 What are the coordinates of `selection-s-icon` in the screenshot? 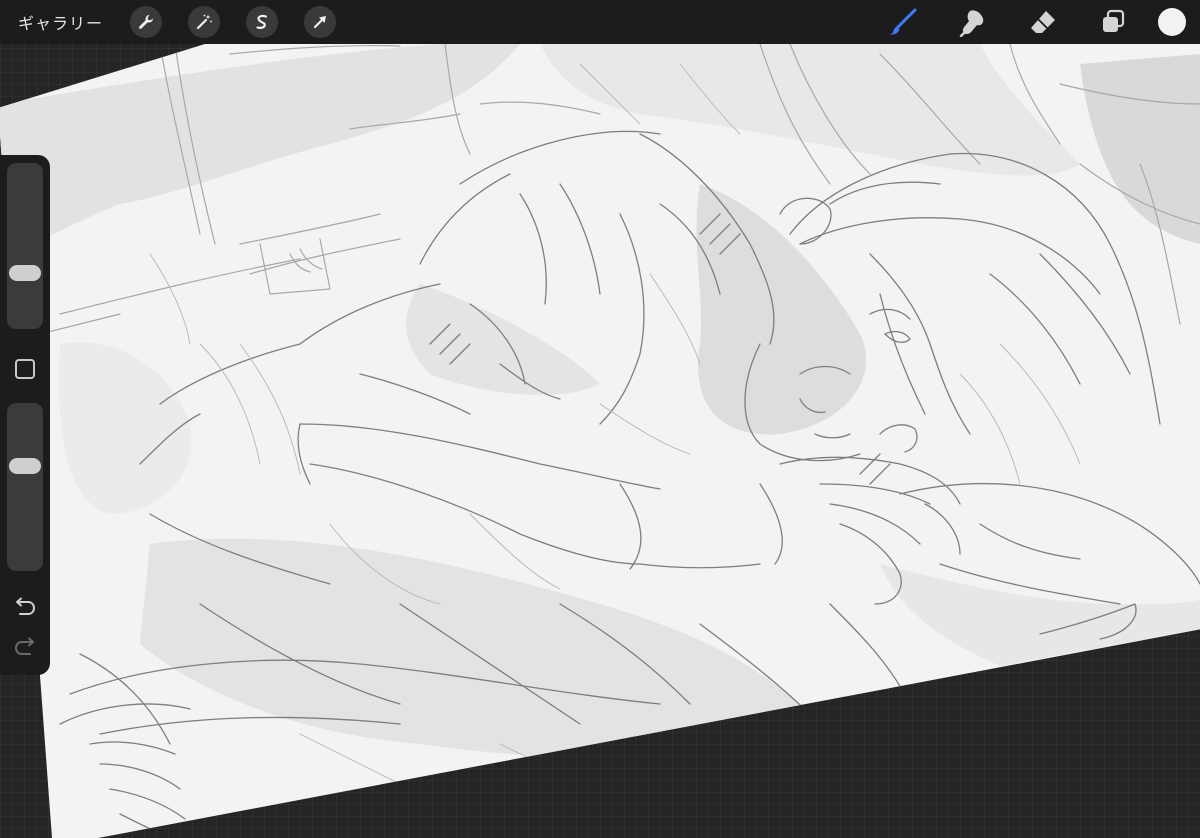 It's located at (262, 22).